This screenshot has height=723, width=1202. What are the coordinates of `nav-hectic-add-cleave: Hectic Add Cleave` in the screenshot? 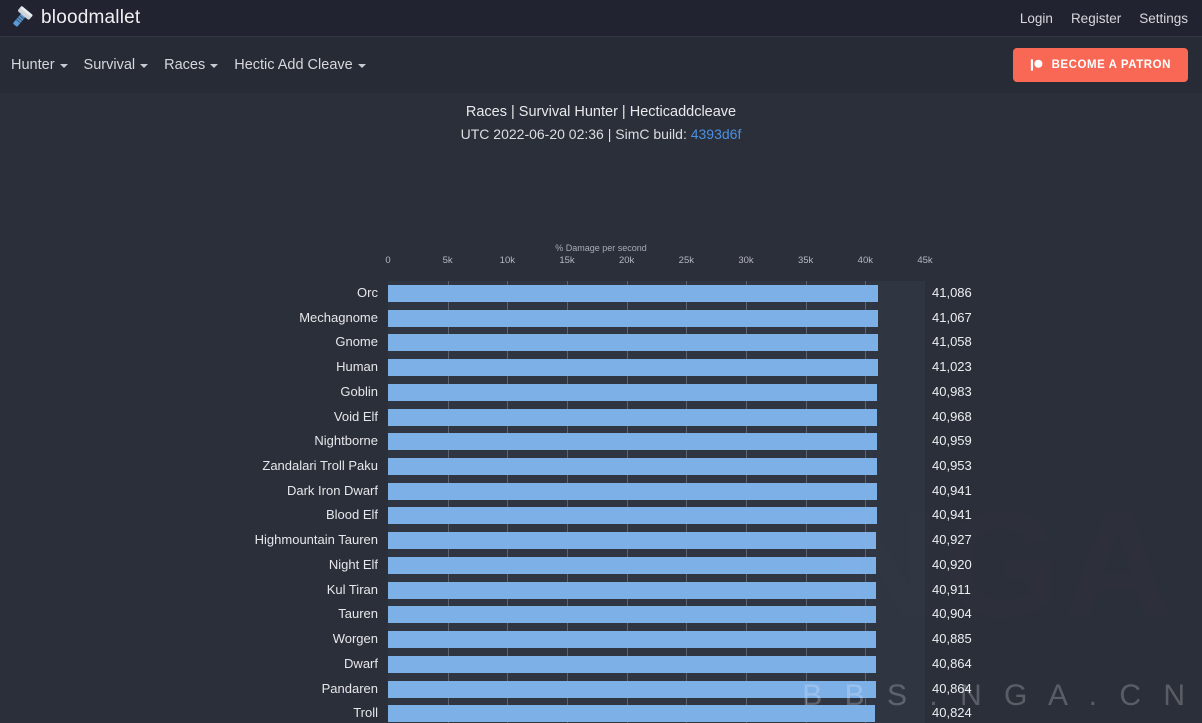 It's located at (299, 65).